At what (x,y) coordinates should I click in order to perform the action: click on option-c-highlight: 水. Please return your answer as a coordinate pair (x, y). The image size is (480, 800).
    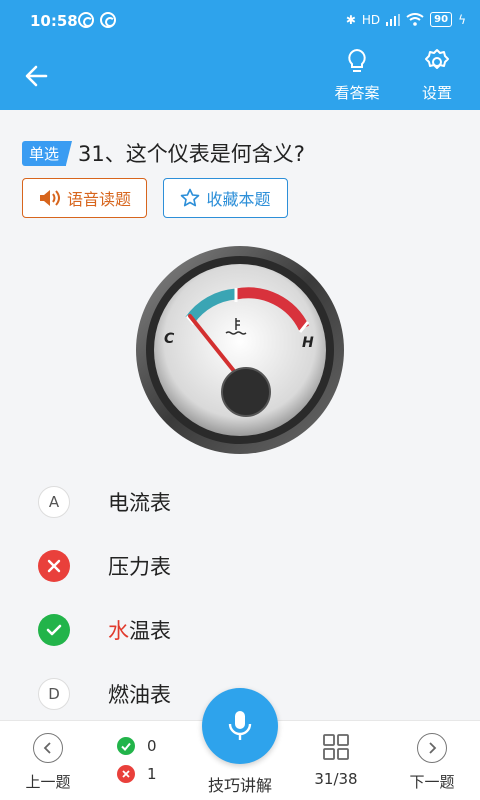
    Looking at the image, I should click on (118, 631).